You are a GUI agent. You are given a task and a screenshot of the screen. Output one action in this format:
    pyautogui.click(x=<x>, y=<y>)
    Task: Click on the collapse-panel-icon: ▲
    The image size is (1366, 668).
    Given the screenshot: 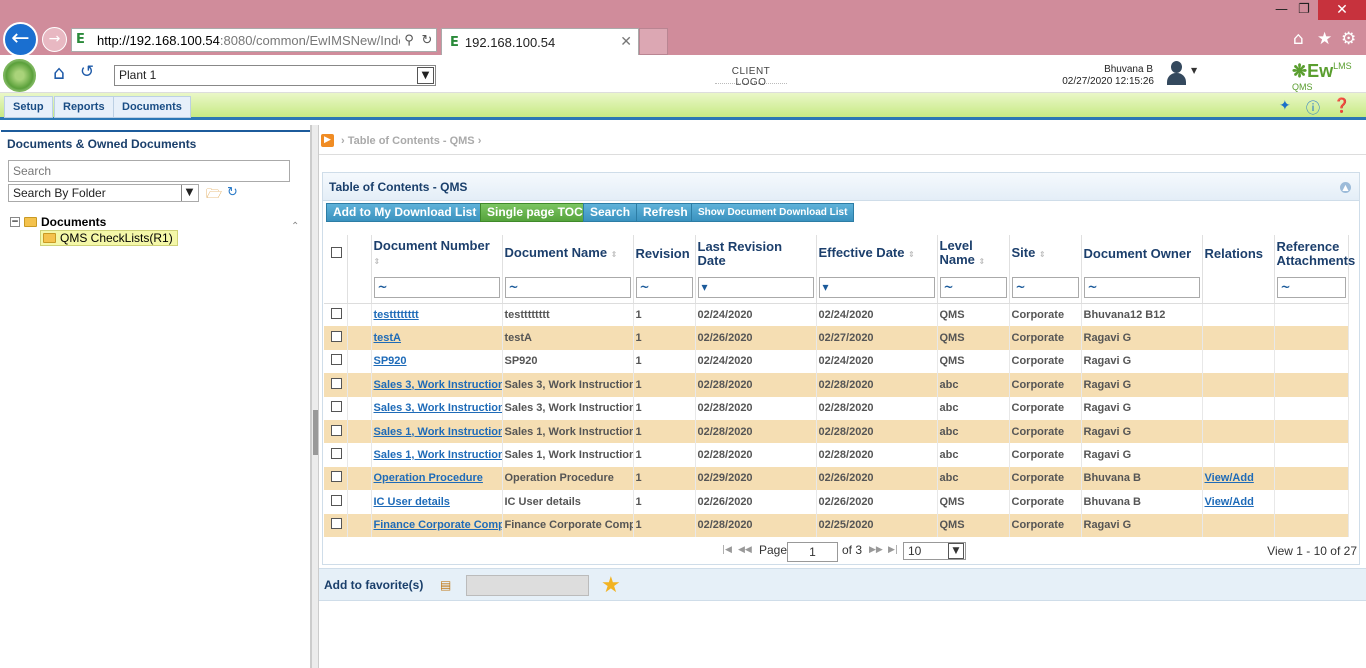 What is the action you would take?
    pyautogui.click(x=1345, y=187)
    